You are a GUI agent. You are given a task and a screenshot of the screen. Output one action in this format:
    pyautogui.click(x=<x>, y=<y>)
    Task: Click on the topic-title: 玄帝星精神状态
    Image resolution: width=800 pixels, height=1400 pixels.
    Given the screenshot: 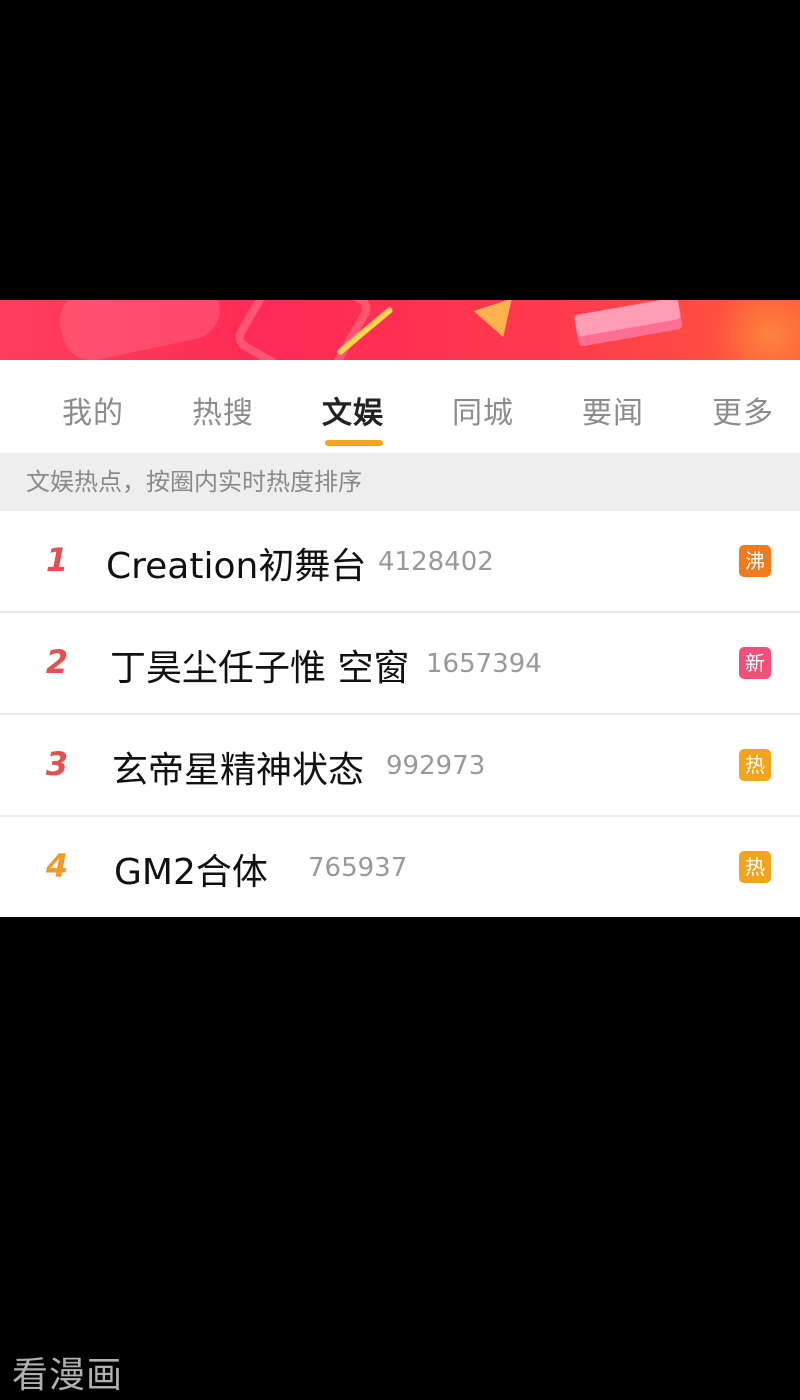 What is the action you would take?
    pyautogui.click(x=238, y=767)
    